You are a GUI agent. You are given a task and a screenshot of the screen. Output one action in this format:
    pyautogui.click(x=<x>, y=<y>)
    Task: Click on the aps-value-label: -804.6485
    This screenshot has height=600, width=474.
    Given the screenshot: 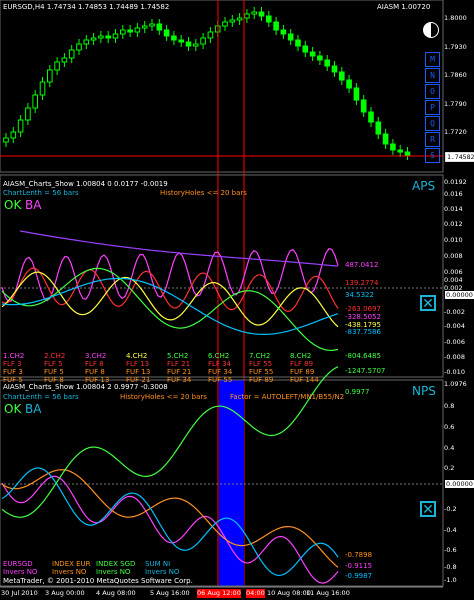 What is the action you would take?
    pyautogui.click(x=363, y=356)
    